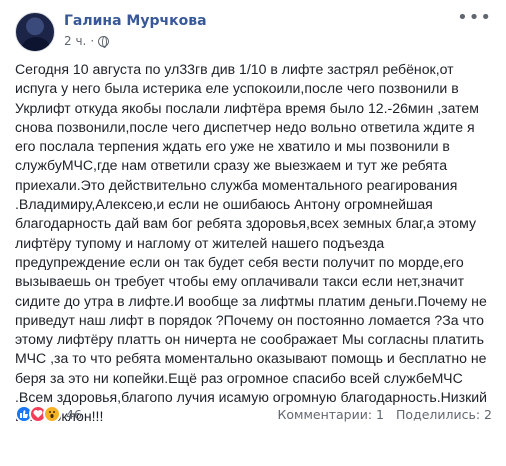  I want to click on more-options-icon: •••, so click(474, 18).